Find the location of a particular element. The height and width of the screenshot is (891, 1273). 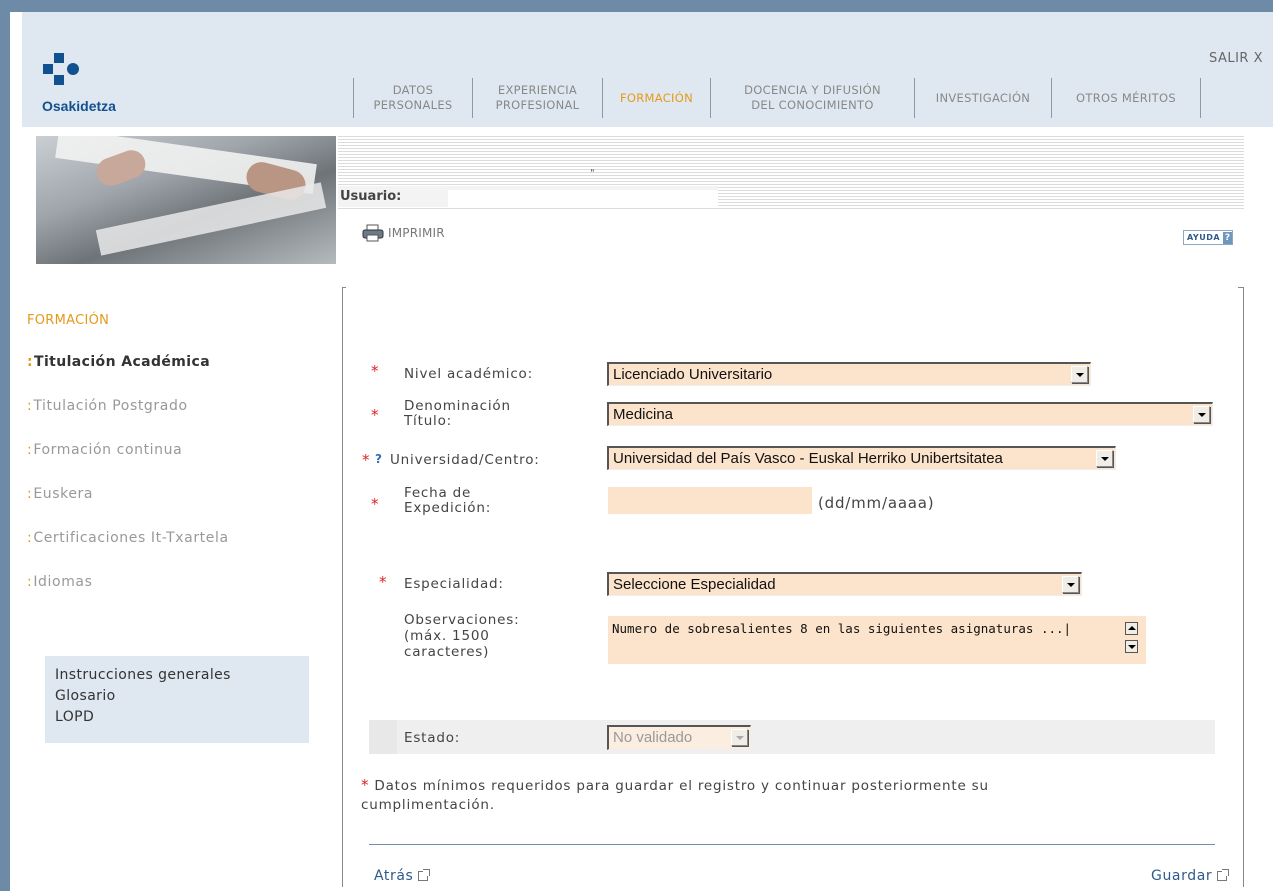

sidebar-item-titulacion-postgrado: :Titulación Postgrado is located at coordinates (172, 420).